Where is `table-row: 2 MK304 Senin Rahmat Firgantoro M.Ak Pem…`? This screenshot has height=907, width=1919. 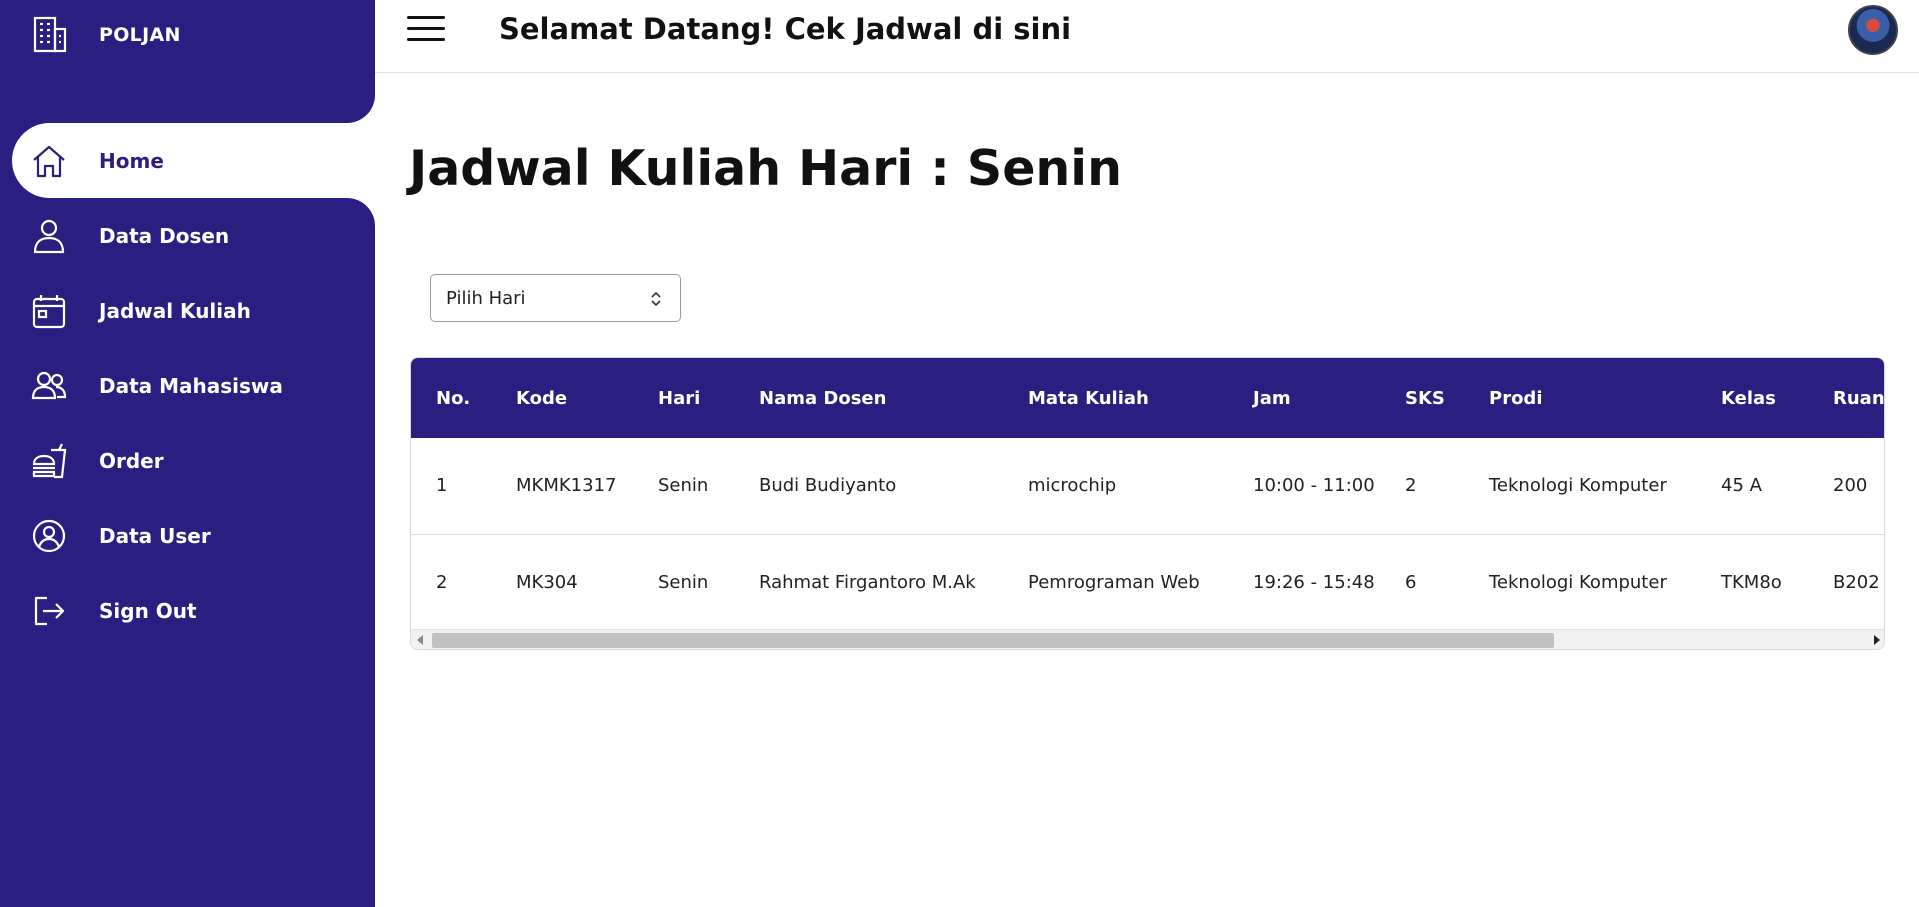
table-row: 2 MK304 Senin Rahmat Firgantoro M.Ak Pem… is located at coordinates (1147, 581).